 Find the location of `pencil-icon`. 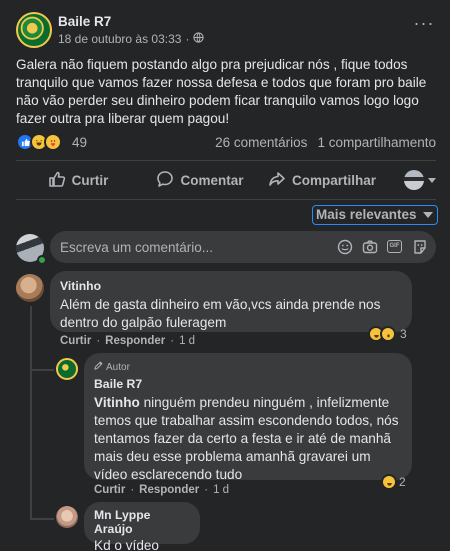

pencil-icon is located at coordinates (98, 367).